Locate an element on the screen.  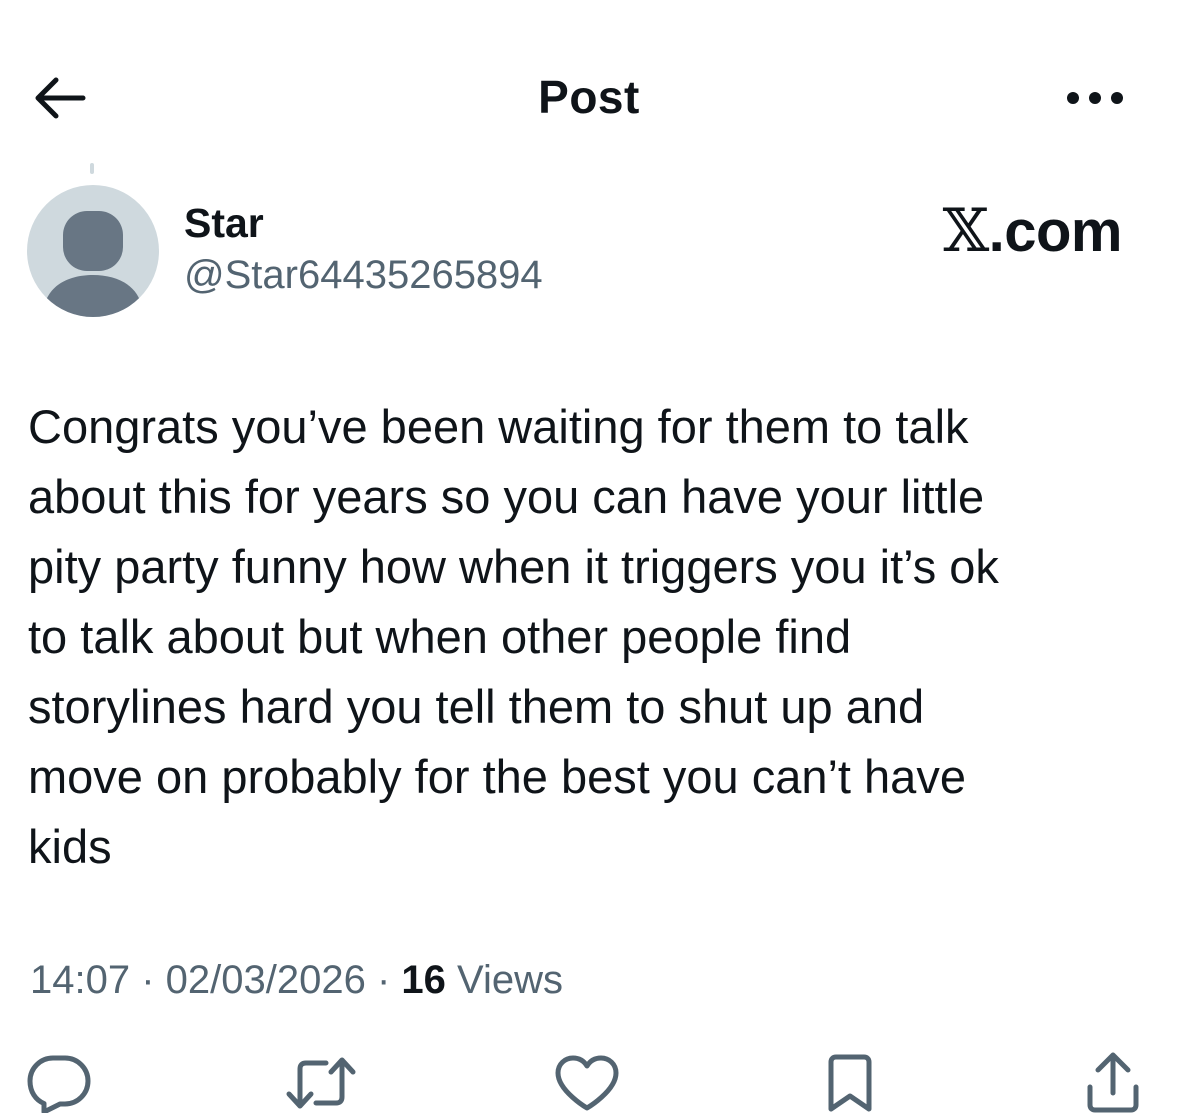
post-date: 02/03/2026 is located at coordinates (266, 980).